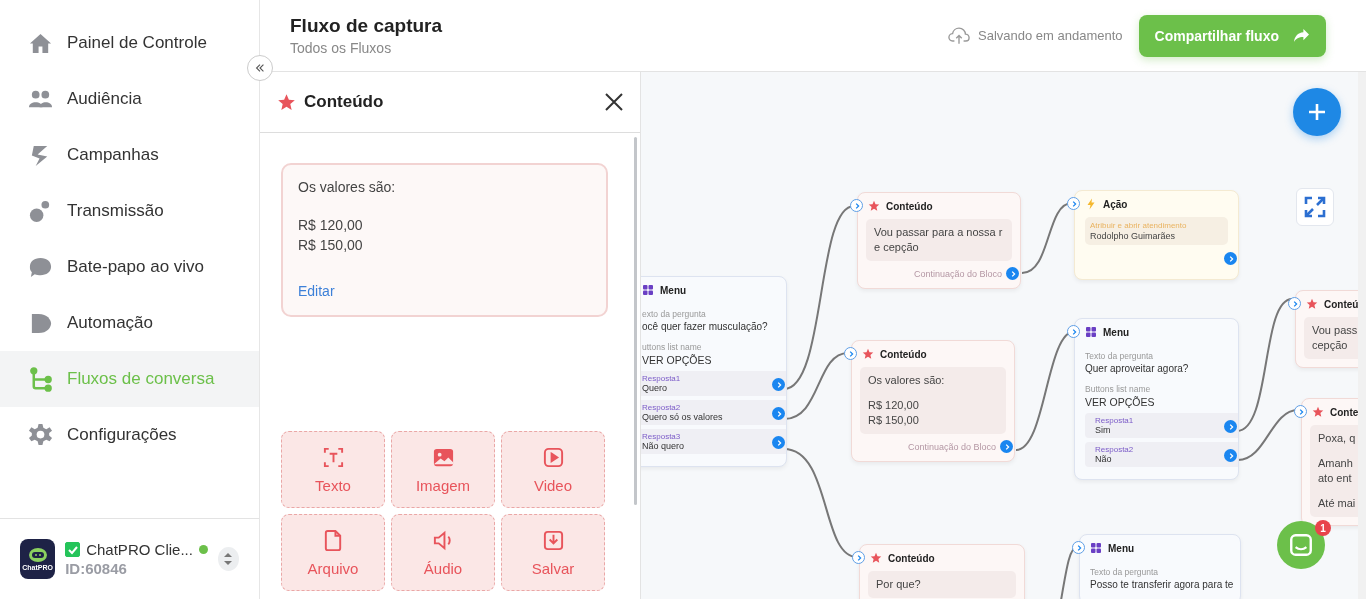 Image resolution: width=1366 pixels, height=599 pixels. What do you see at coordinates (129, 99) in the screenshot?
I see `sidebar-item: Audiência` at bounding box center [129, 99].